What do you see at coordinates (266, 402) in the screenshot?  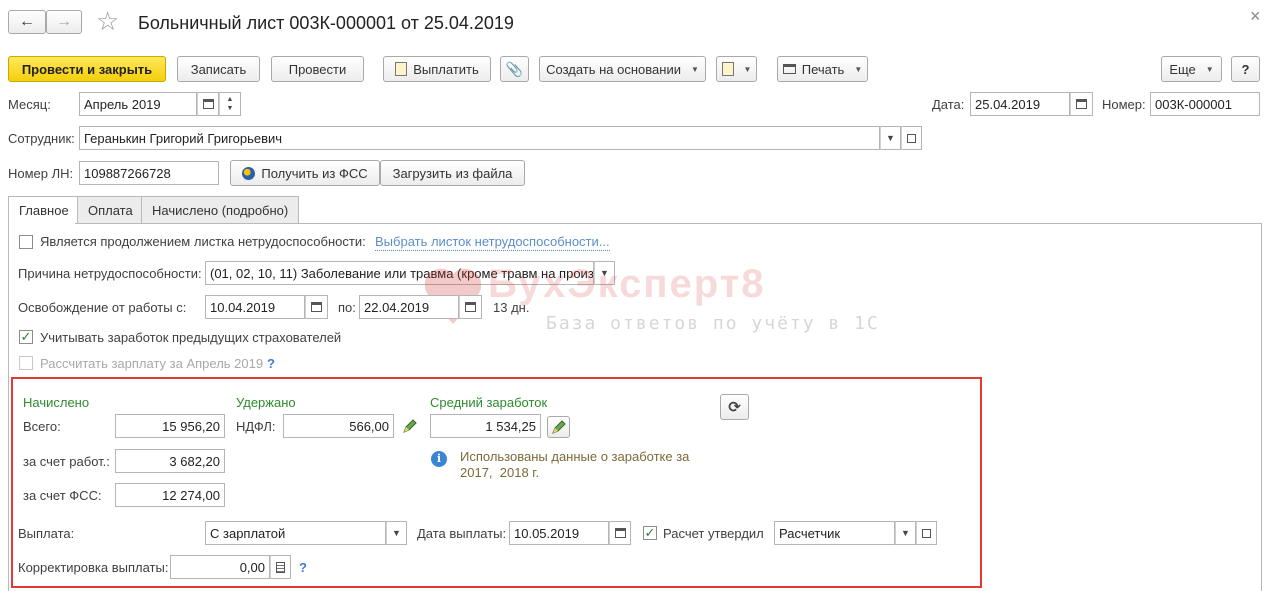 I see `withheld-title: Удержано` at bounding box center [266, 402].